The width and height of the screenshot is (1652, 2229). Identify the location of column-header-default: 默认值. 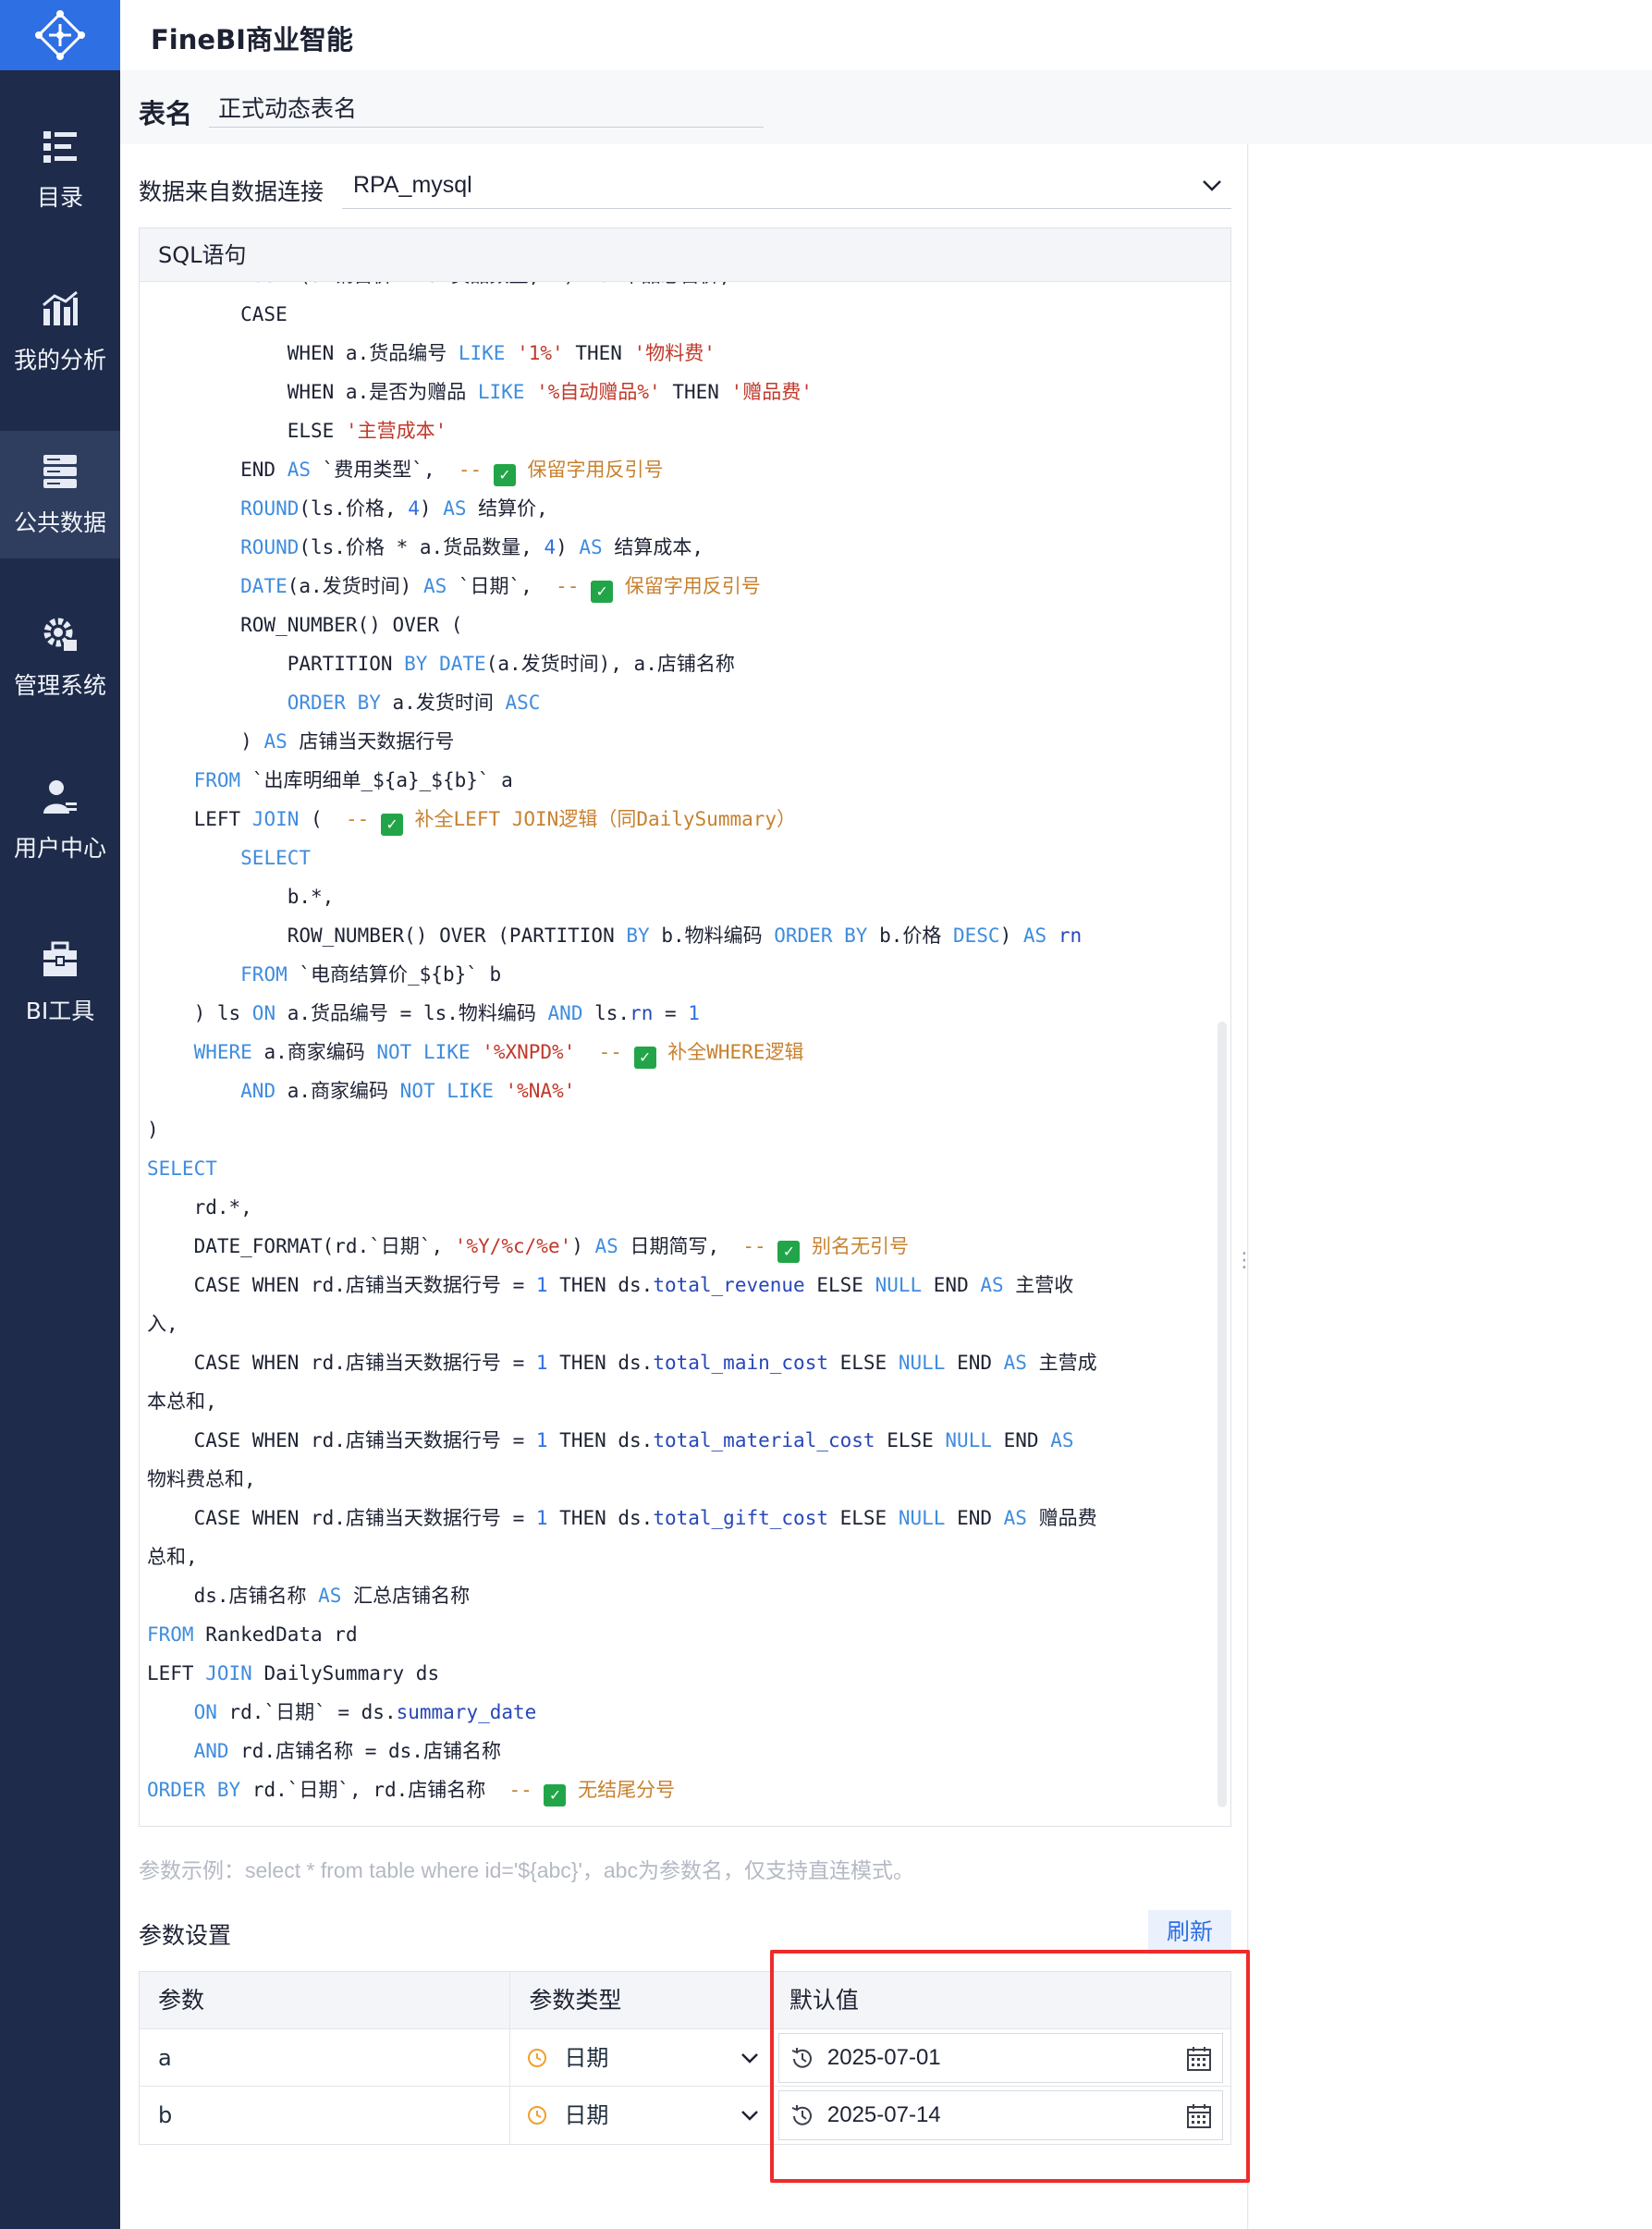
(824, 2000).